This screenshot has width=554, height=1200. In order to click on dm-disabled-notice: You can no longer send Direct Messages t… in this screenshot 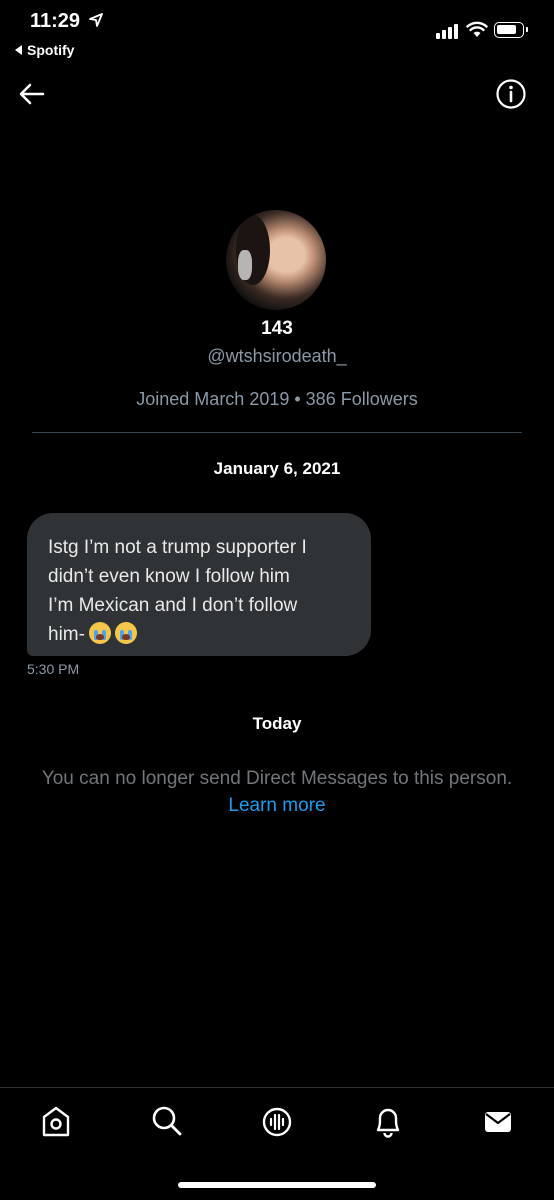, I will do `click(277, 778)`.